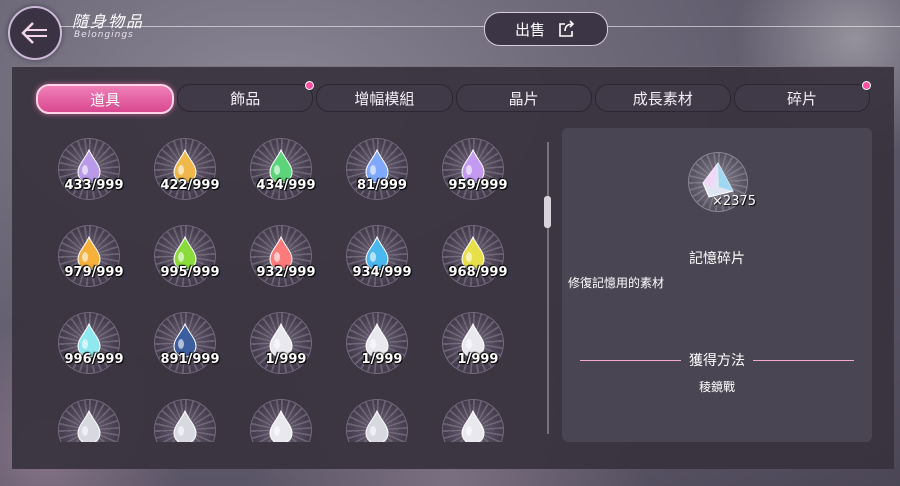  What do you see at coordinates (94, 185) in the screenshot?
I see `item-count: 433/999` at bounding box center [94, 185].